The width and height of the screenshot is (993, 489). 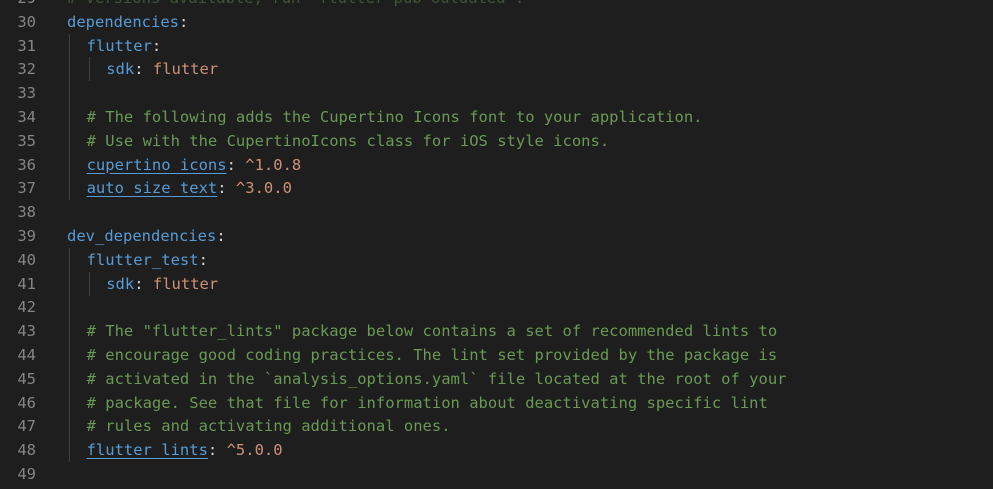 I want to click on line-number: 49, so click(x=26, y=474).